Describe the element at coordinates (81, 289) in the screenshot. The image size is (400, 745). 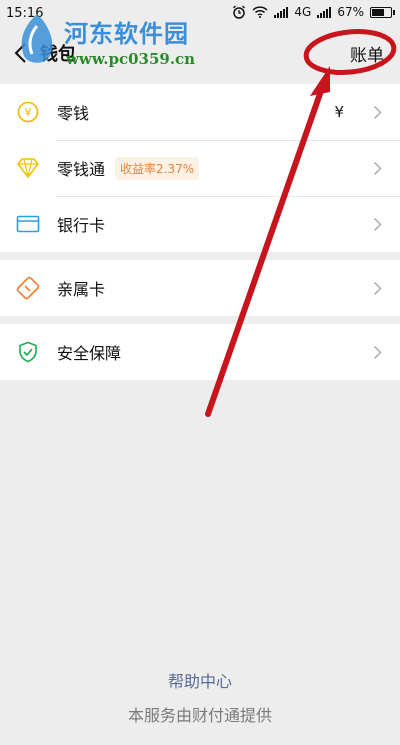
I see `menu-item-label: 亲属卡` at that location.